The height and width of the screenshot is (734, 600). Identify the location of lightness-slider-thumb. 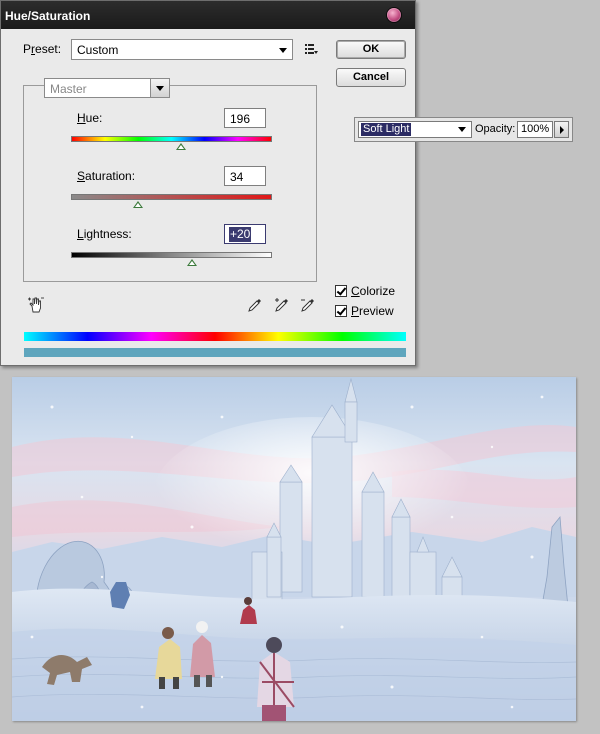
(191, 262).